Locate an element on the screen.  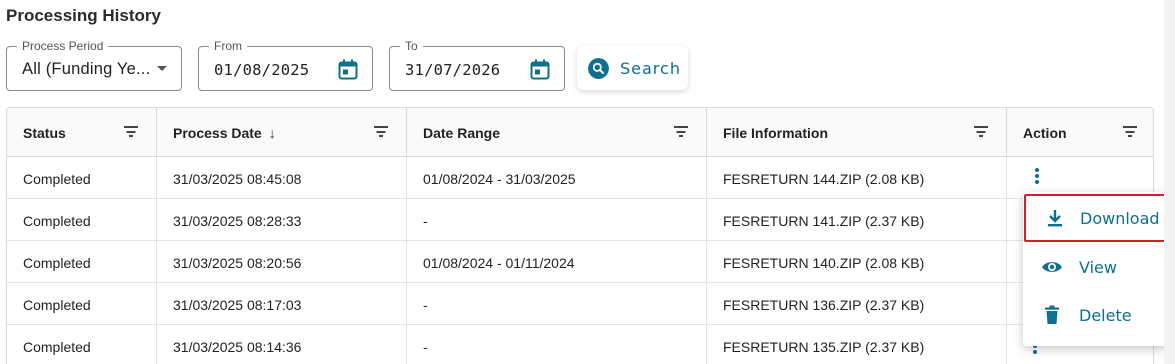
search-button: Search is located at coordinates (632, 68).